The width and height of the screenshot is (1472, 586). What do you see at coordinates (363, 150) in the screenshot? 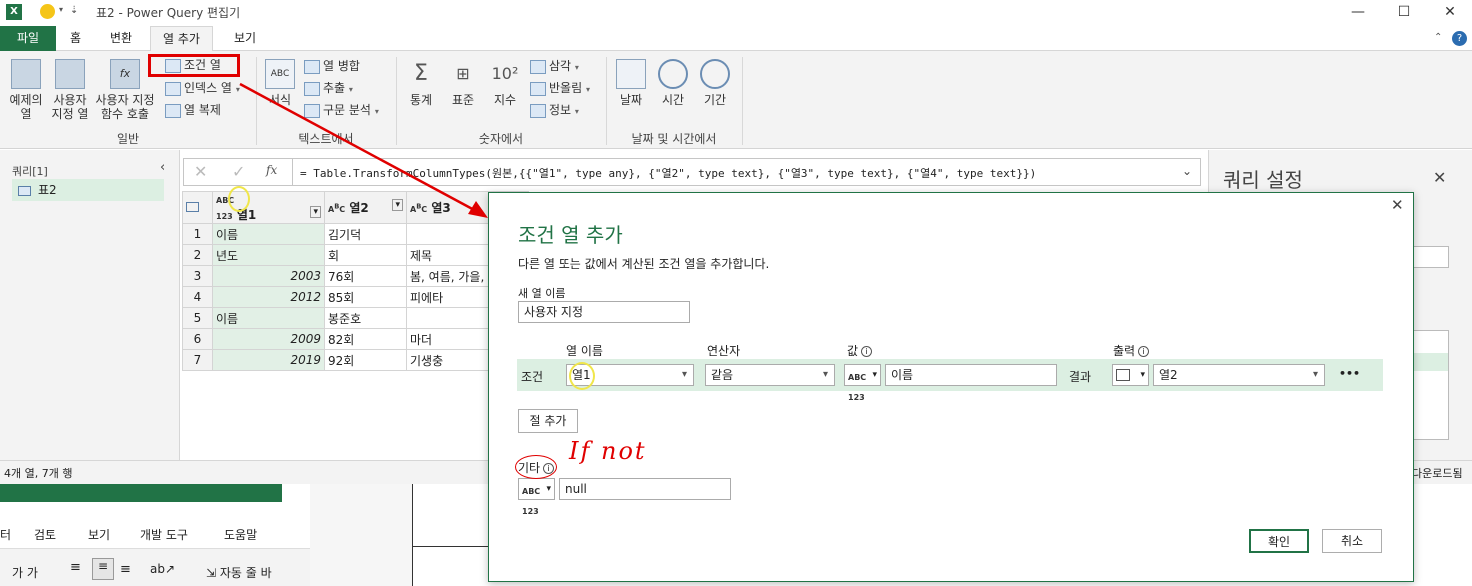
I see `red-arrow-annotation` at bounding box center [363, 150].